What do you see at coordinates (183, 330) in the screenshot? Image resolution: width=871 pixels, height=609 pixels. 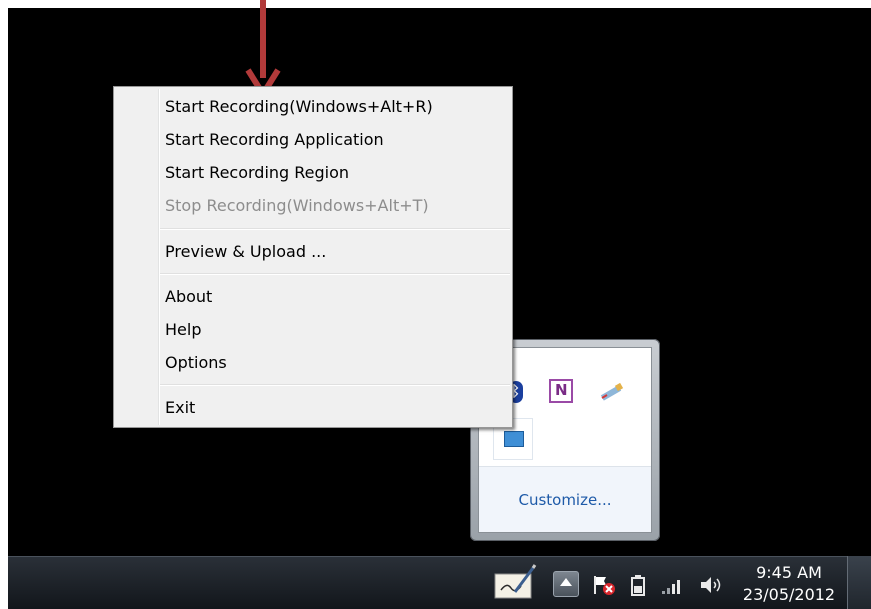 I see `menu-item-help: Help` at bounding box center [183, 330].